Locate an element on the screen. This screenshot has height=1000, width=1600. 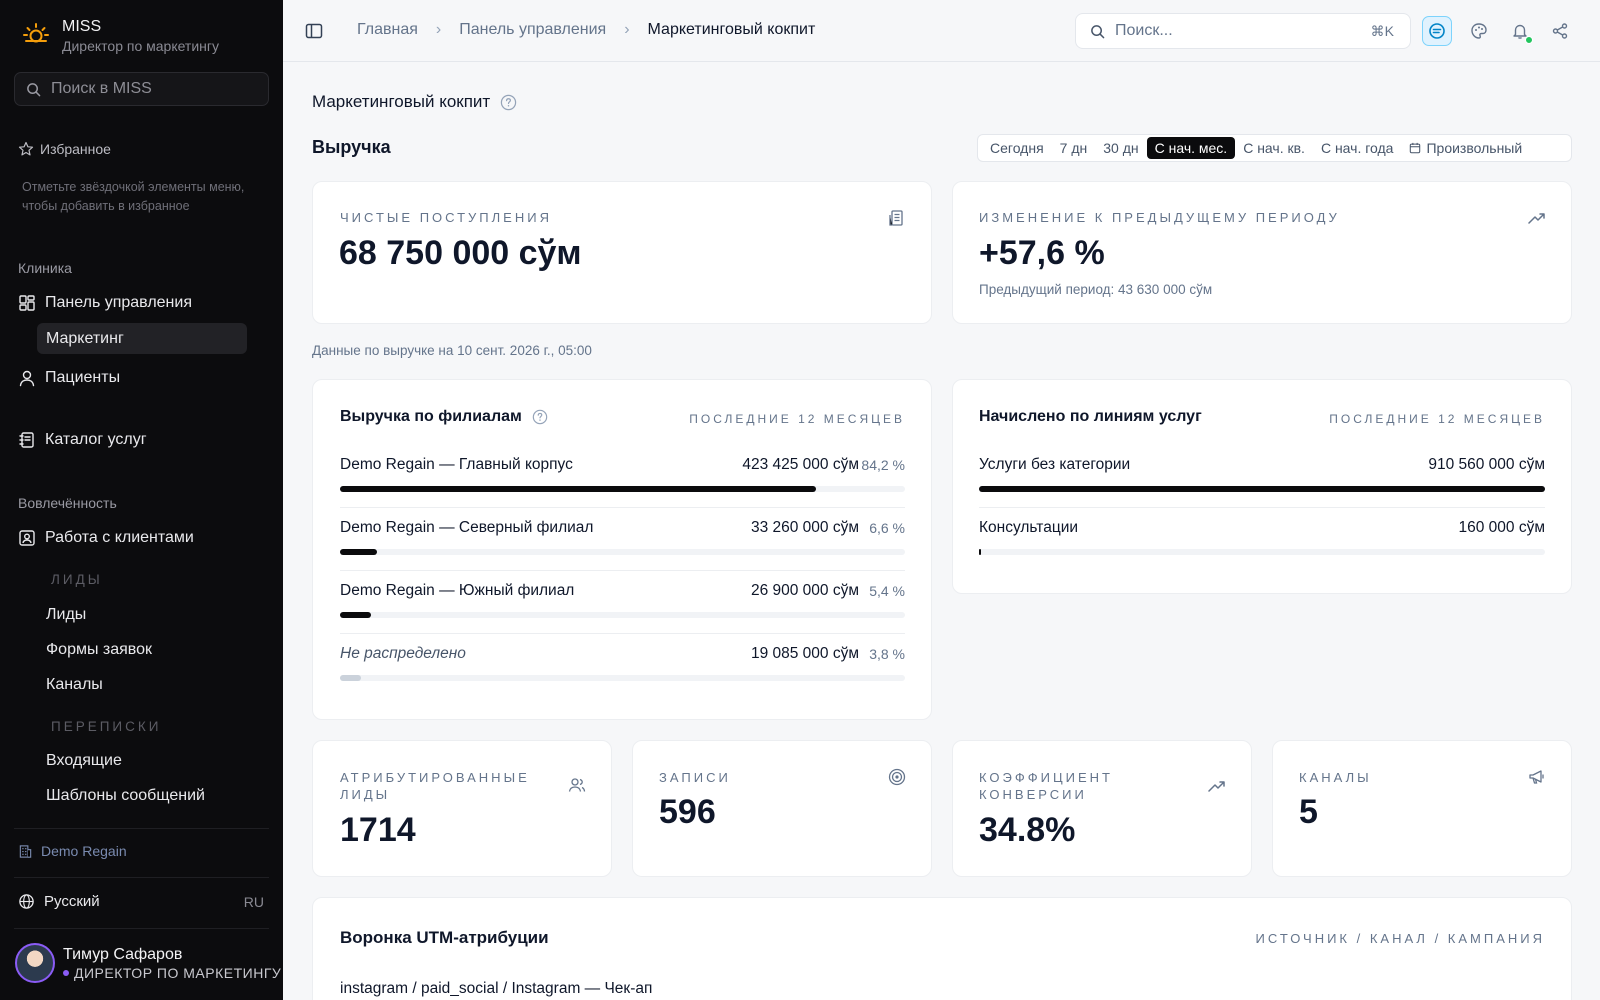
contact-card-icon is located at coordinates (27, 538).